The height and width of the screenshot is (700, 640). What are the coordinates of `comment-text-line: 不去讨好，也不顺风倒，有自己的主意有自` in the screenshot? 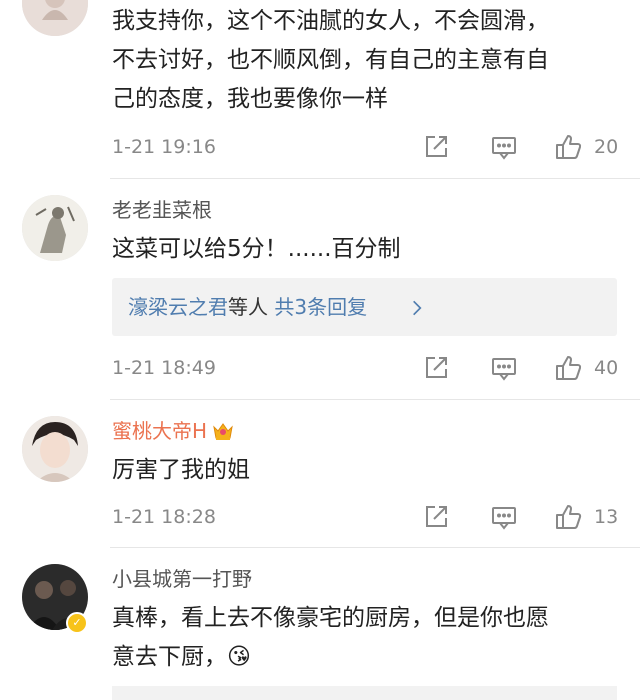 It's located at (330, 60).